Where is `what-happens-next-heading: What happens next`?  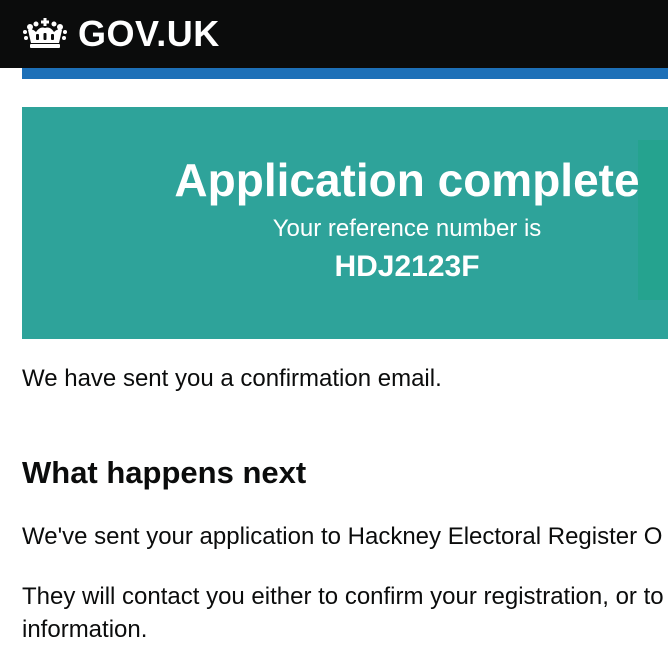 what-happens-next-heading: What happens next is located at coordinates (164, 472).